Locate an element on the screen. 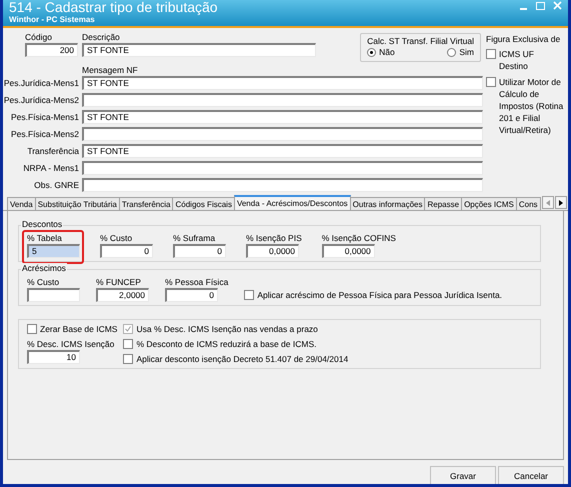  tab: Opções ICMS is located at coordinates (489, 203).